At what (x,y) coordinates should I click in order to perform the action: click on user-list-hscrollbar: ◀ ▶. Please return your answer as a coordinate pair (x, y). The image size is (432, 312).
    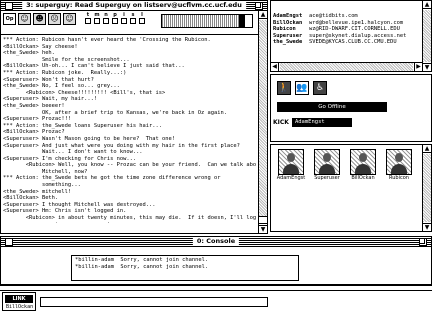
    Looking at the image, I should click on (346, 66).